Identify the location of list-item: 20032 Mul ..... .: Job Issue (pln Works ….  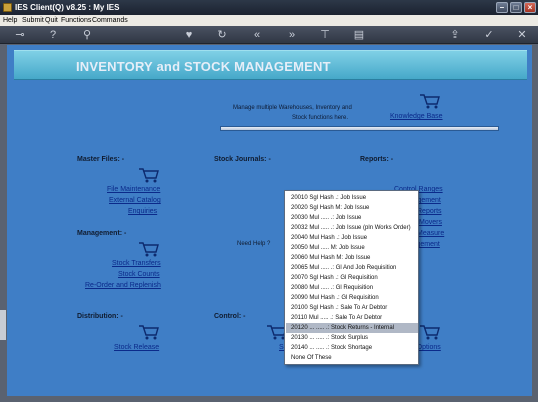
(352, 228).